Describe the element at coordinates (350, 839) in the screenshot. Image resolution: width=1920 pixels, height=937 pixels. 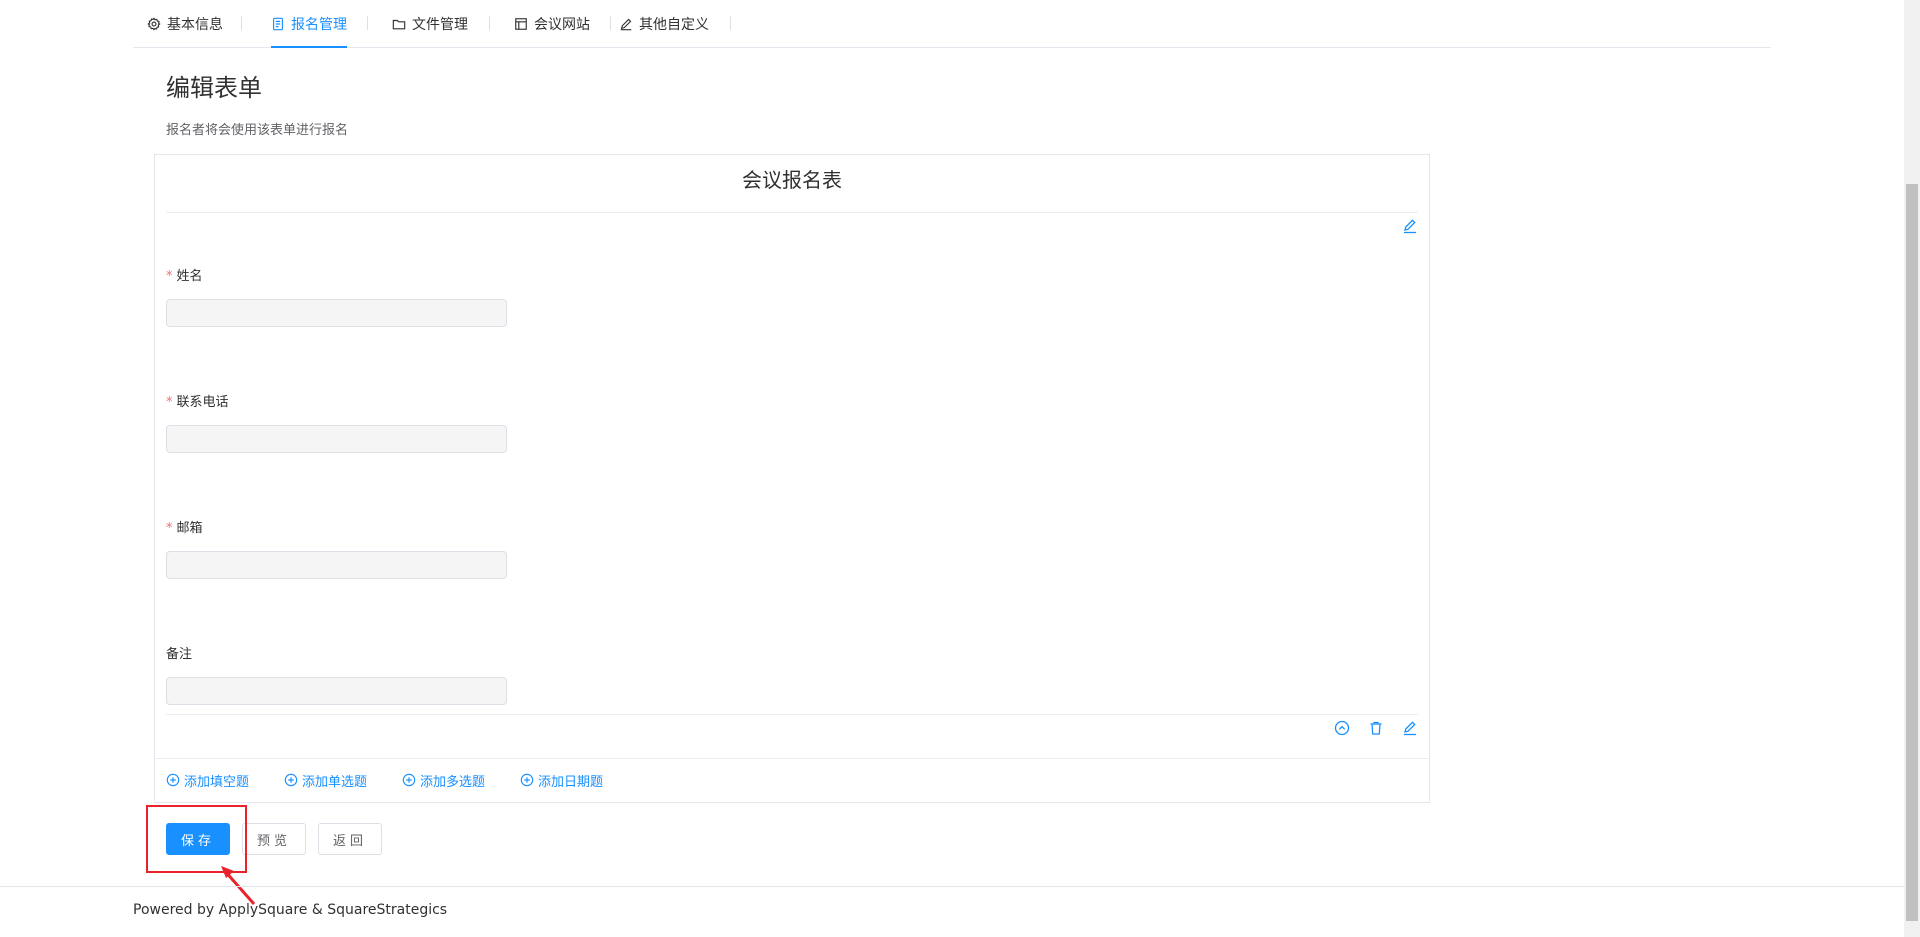
I see `back-button: 返回` at that location.